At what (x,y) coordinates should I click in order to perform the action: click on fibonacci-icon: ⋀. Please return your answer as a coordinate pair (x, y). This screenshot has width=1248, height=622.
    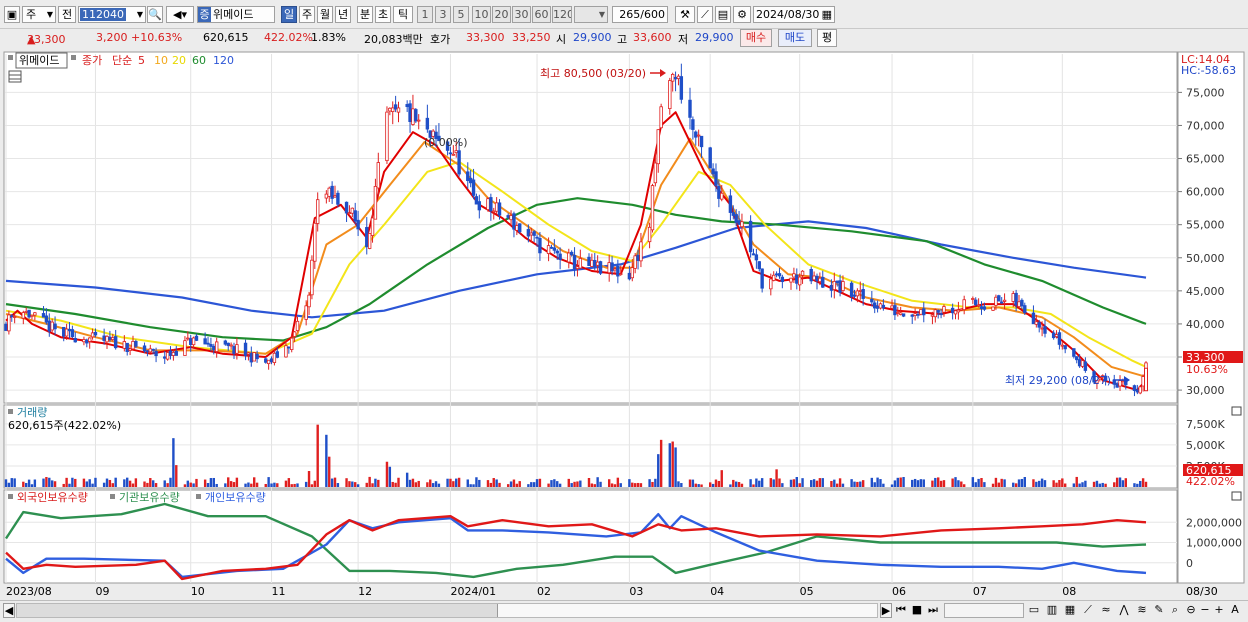
    Looking at the image, I should click on (1124, 610).